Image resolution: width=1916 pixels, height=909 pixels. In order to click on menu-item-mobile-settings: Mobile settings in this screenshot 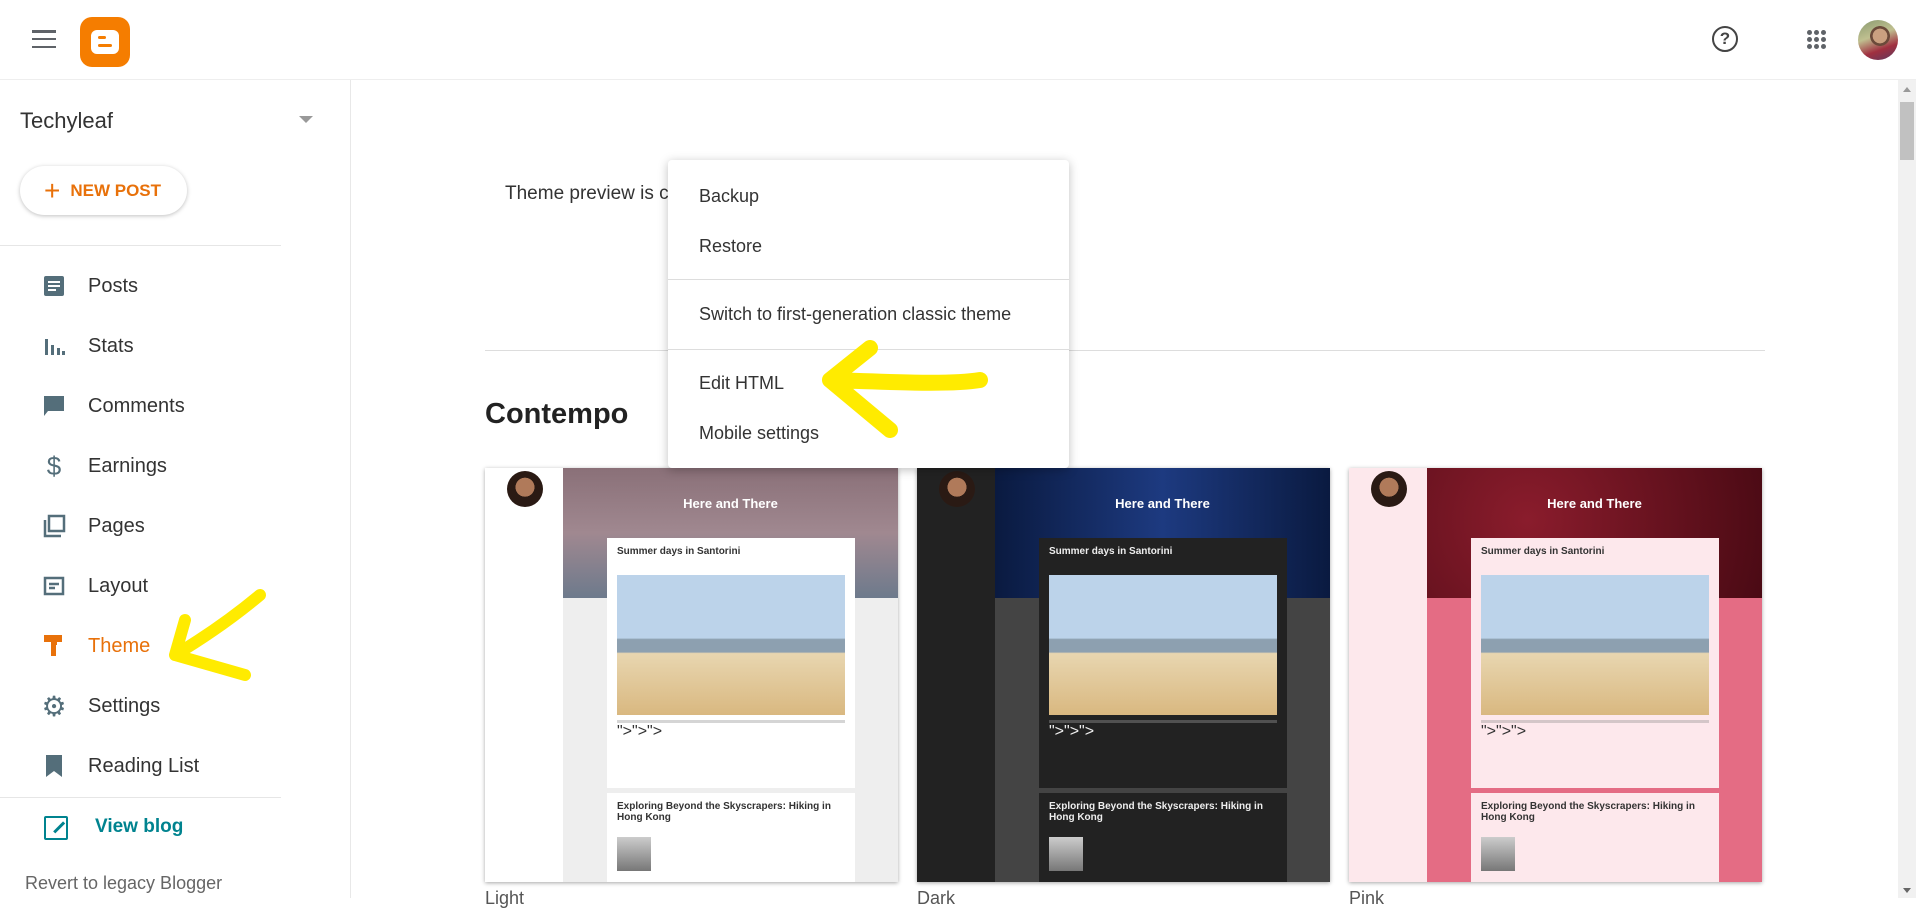, I will do `click(868, 433)`.